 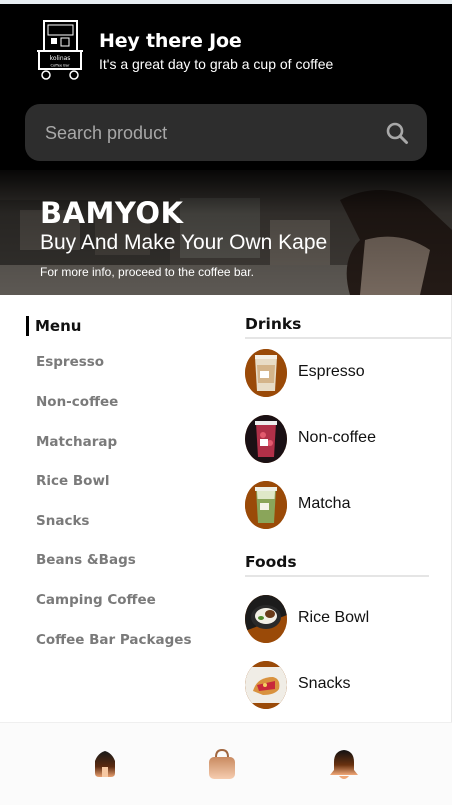 What do you see at coordinates (397, 133) in the screenshot?
I see `search-icon` at bounding box center [397, 133].